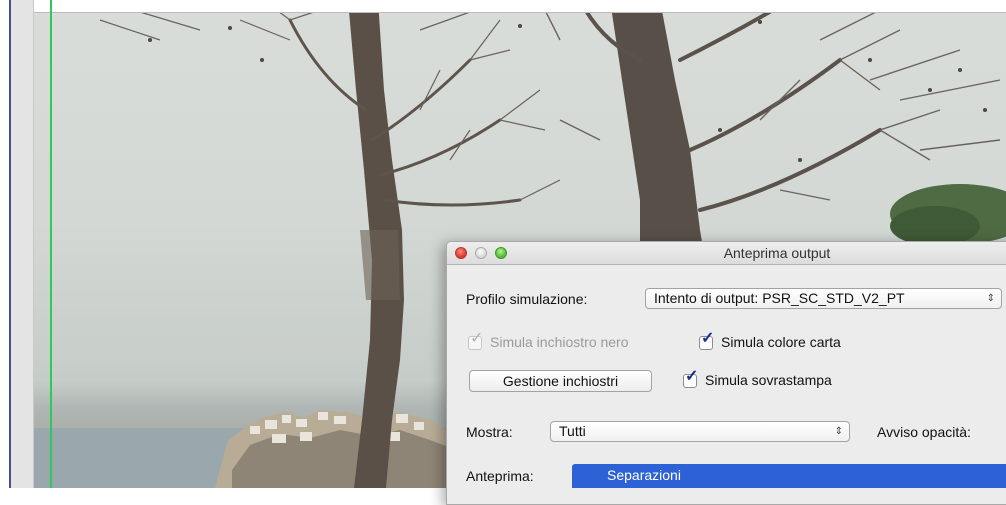  What do you see at coordinates (789, 476) in the screenshot?
I see `preview-option-separations: Separazioni` at bounding box center [789, 476].